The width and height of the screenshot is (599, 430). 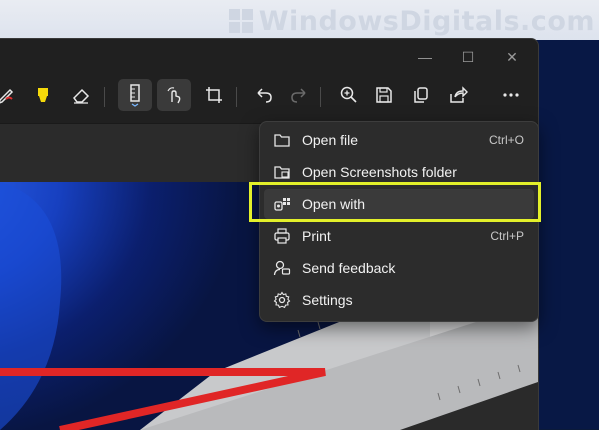 I want to click on menu-item-send-feedback: Send feedback, so click(x=399, y=268).